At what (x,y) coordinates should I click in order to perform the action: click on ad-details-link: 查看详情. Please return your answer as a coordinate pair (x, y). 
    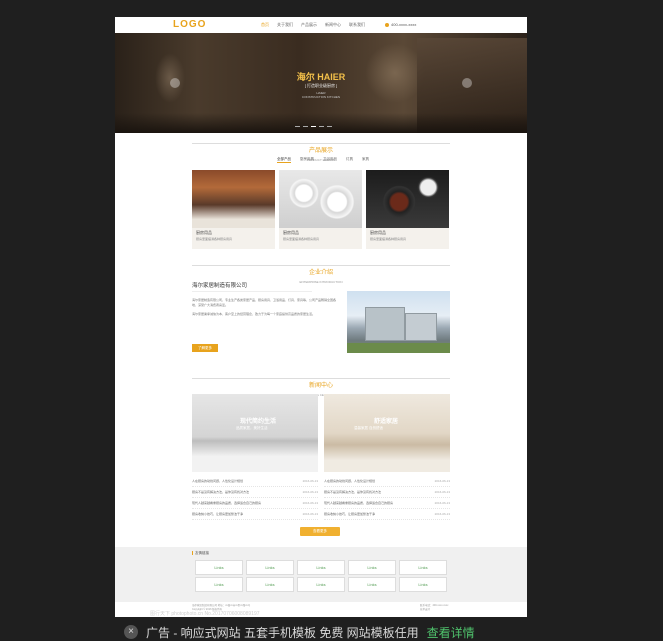
    Looking at the image, I should click on (451, 632).